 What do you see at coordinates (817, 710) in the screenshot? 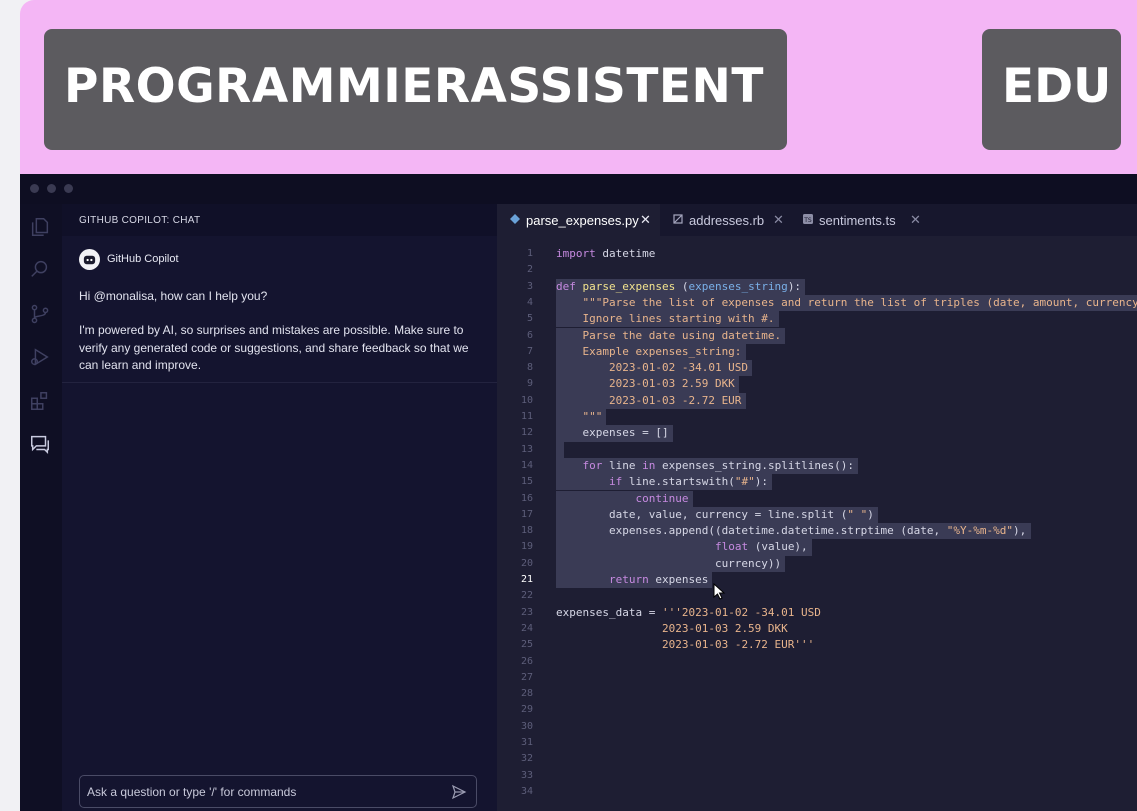
I see `code-line: 29` at bounding box center [817, 710].